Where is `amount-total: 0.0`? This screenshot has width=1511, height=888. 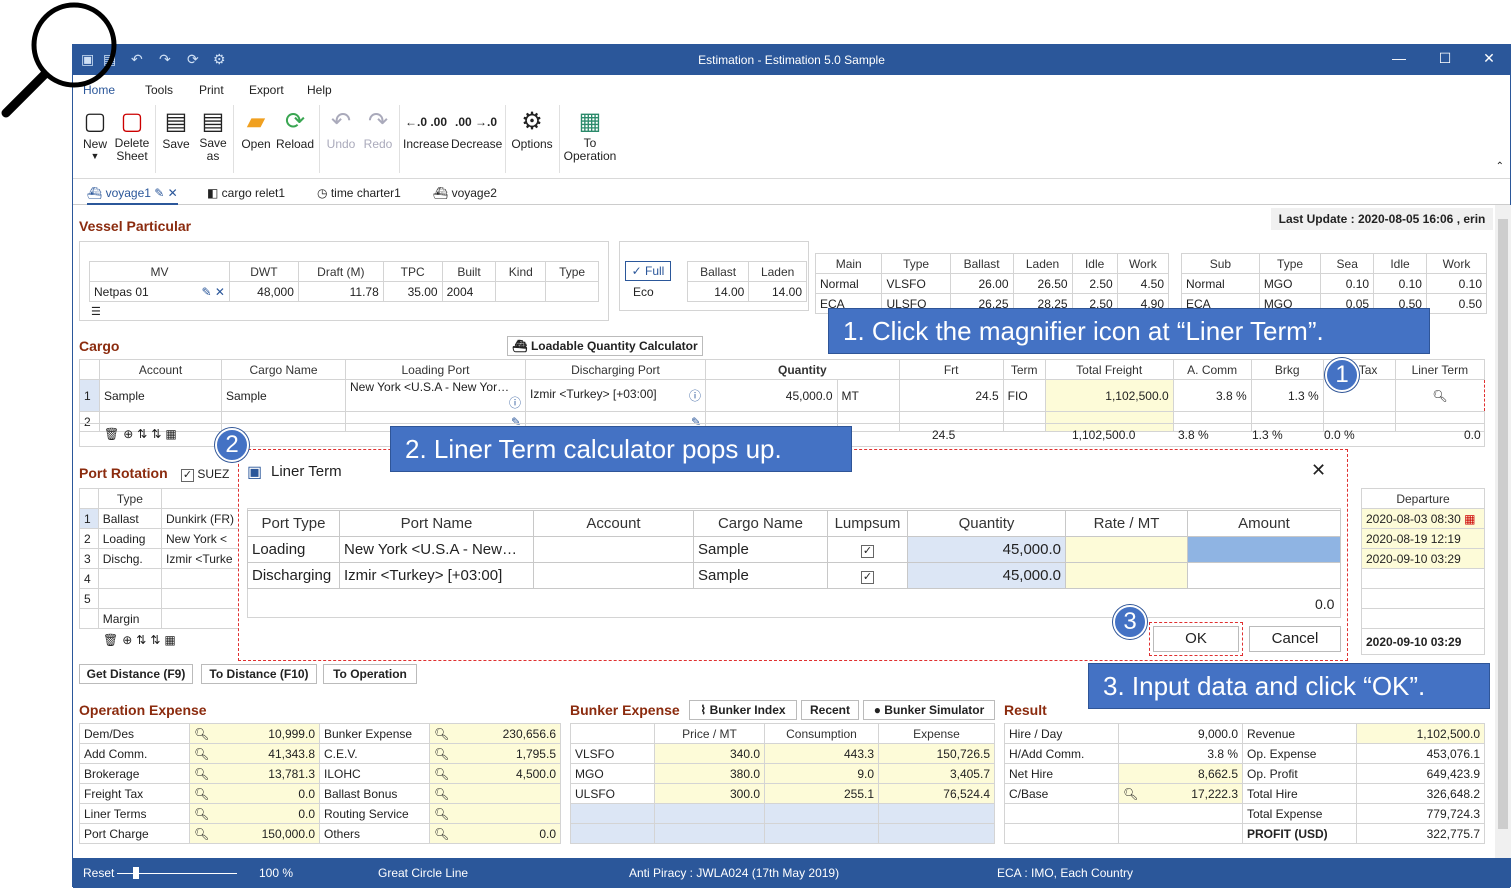 amount-total: 0.0 is located at coordinates (1325, 604).